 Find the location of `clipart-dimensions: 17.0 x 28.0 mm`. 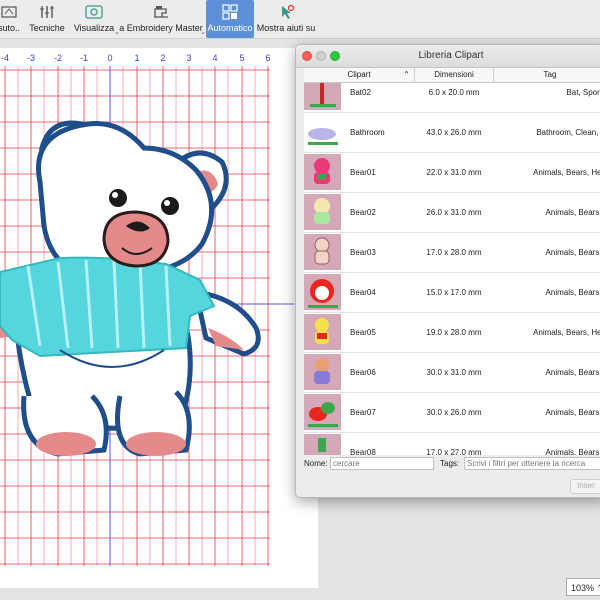

clipart-dimensions: 17.0 x 28.0 mm is located at coordinates (454, 252).